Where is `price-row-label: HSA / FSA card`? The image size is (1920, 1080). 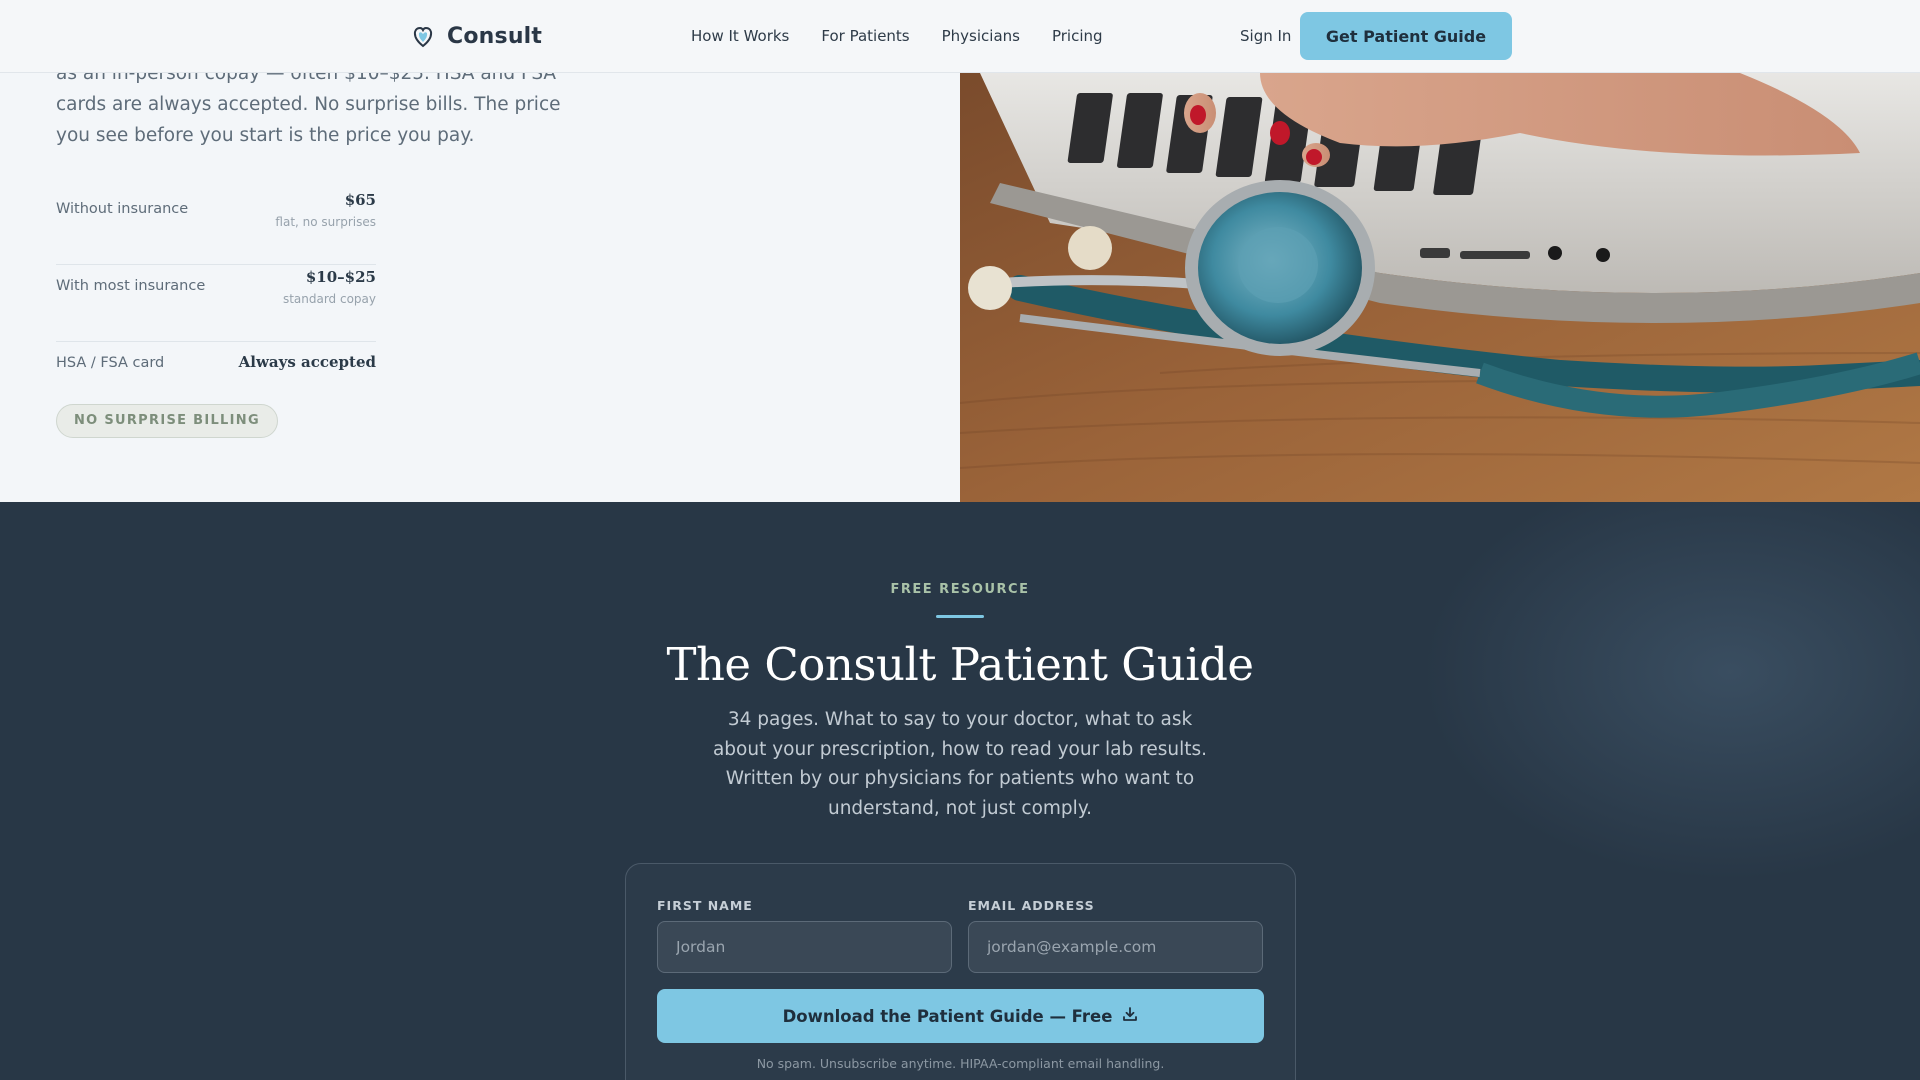
price-row-label: HSA / FSA card is located at coordinates (110, 363).